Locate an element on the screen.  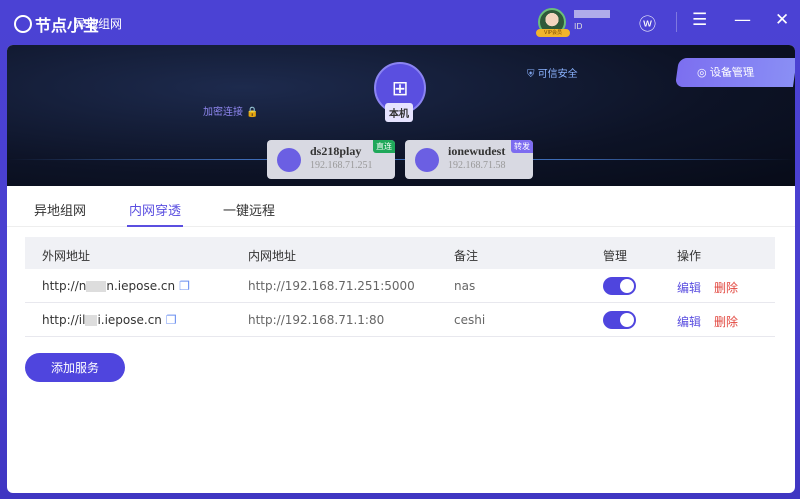
trusted-security: ⛨ 可信安全 is located at coordinates (552, 72).